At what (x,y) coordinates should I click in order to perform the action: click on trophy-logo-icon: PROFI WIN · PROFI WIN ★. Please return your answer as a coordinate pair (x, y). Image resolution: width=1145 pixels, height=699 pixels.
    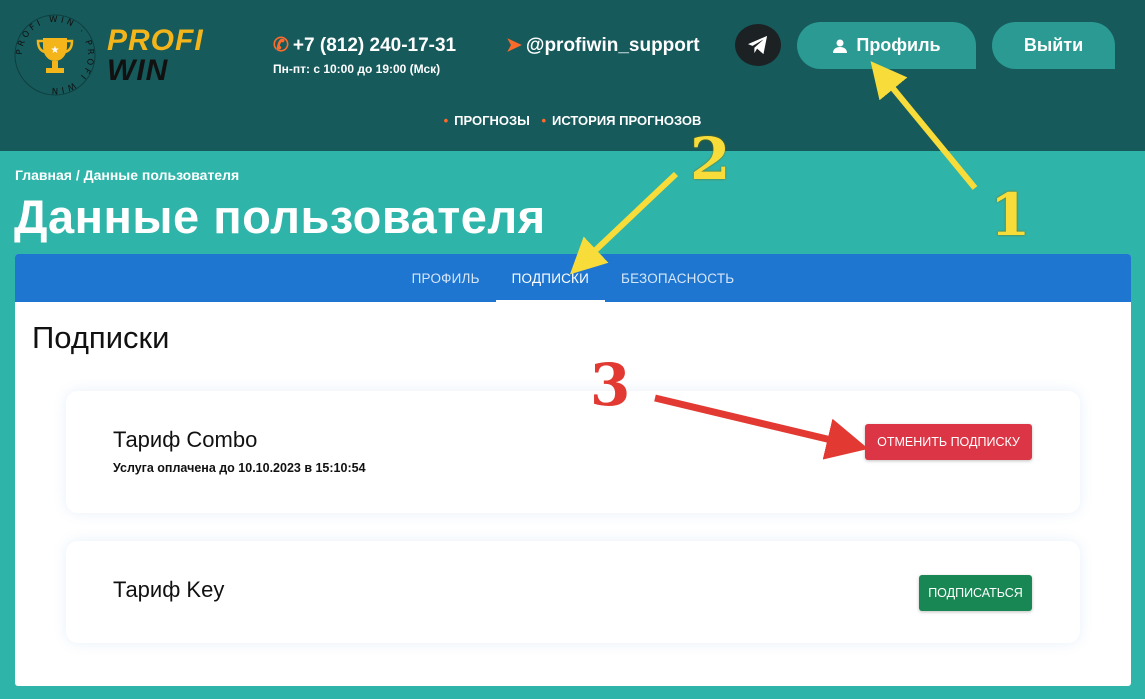
    Looking at the image, I should click on (55, 55).